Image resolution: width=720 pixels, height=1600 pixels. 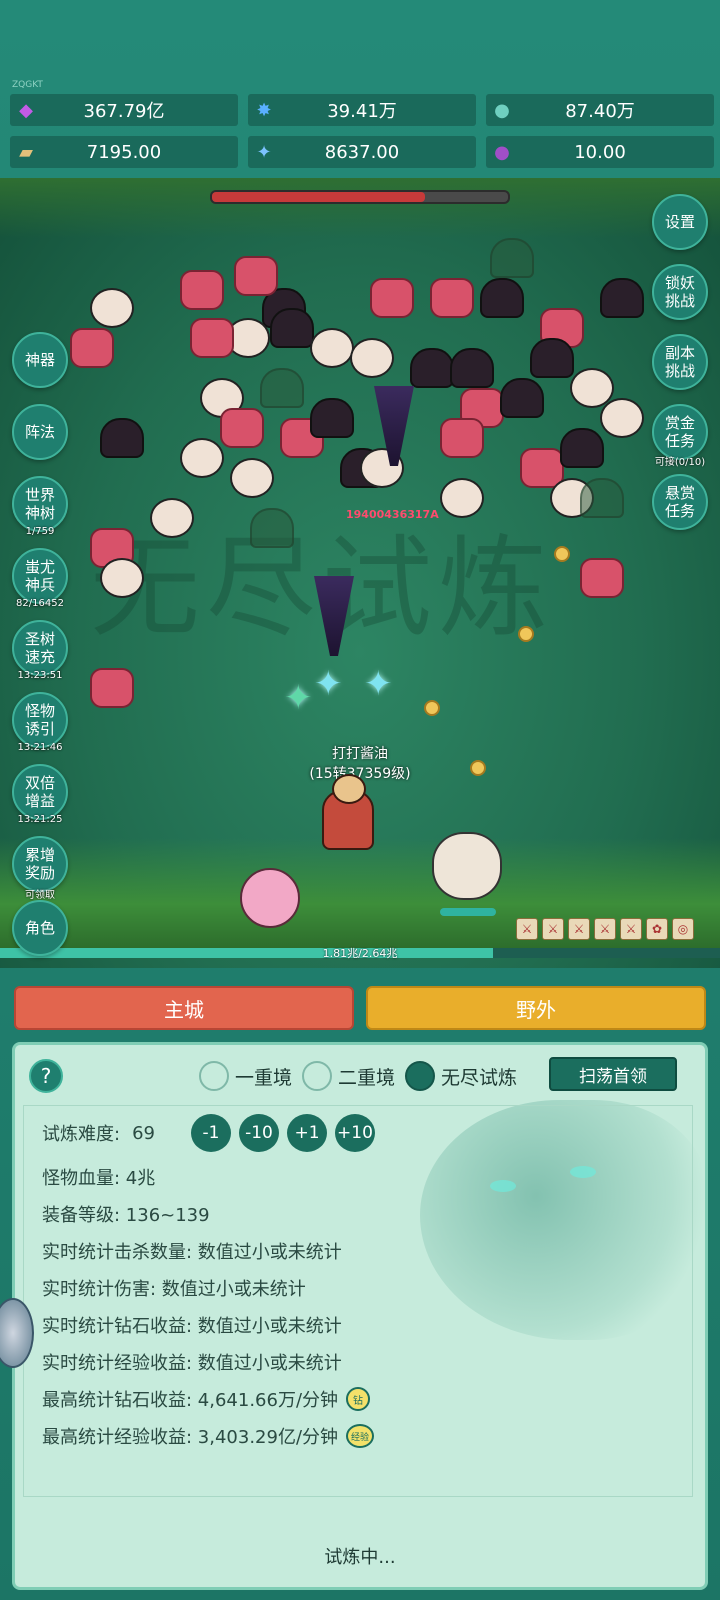 What do you see at coordinates (360, 1436) in the screenshot?
I see `exp-badge-icon: 经验` at bounding box center [360, 1436].